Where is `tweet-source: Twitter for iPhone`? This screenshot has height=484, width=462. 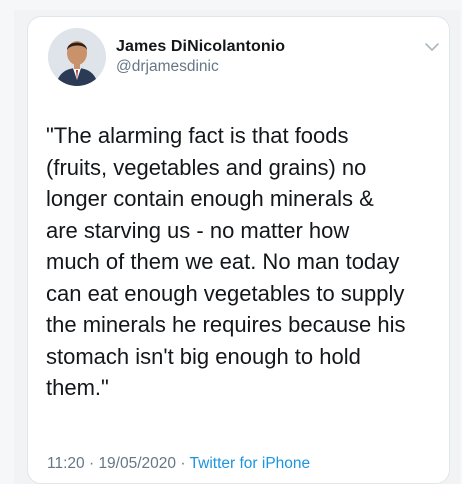
tweet-source: Twitter for iPhone is located at coordinates (250, 463).